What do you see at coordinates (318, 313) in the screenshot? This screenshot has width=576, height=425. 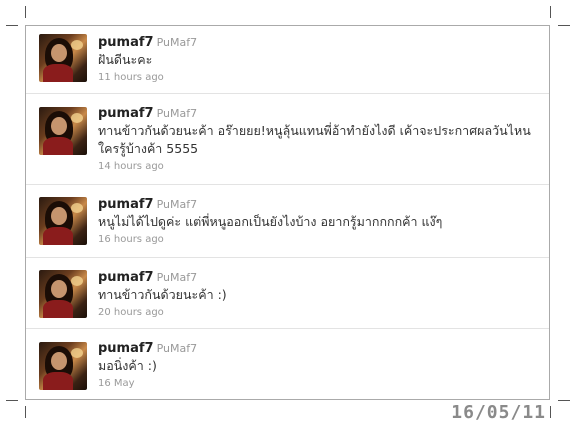 I see `tweet-timestamp-link: 20 hours ago` at bounding box center [318, 313].